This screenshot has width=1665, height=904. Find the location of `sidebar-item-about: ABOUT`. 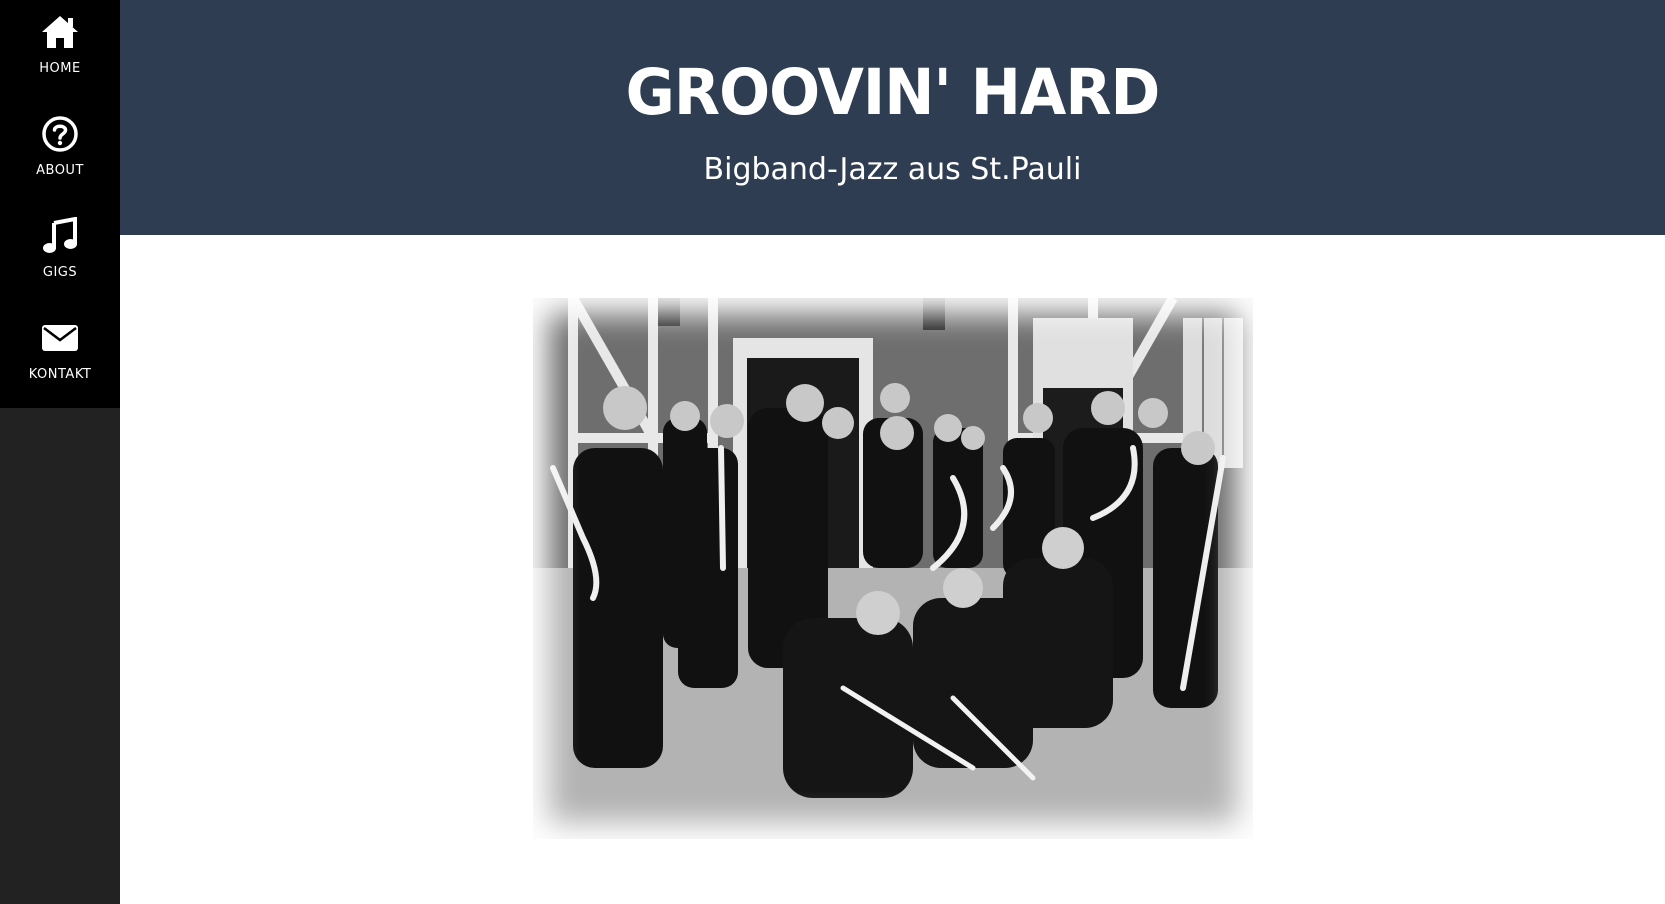

sidebar-item-about: ABOUT is located at coordinates (60, 153).